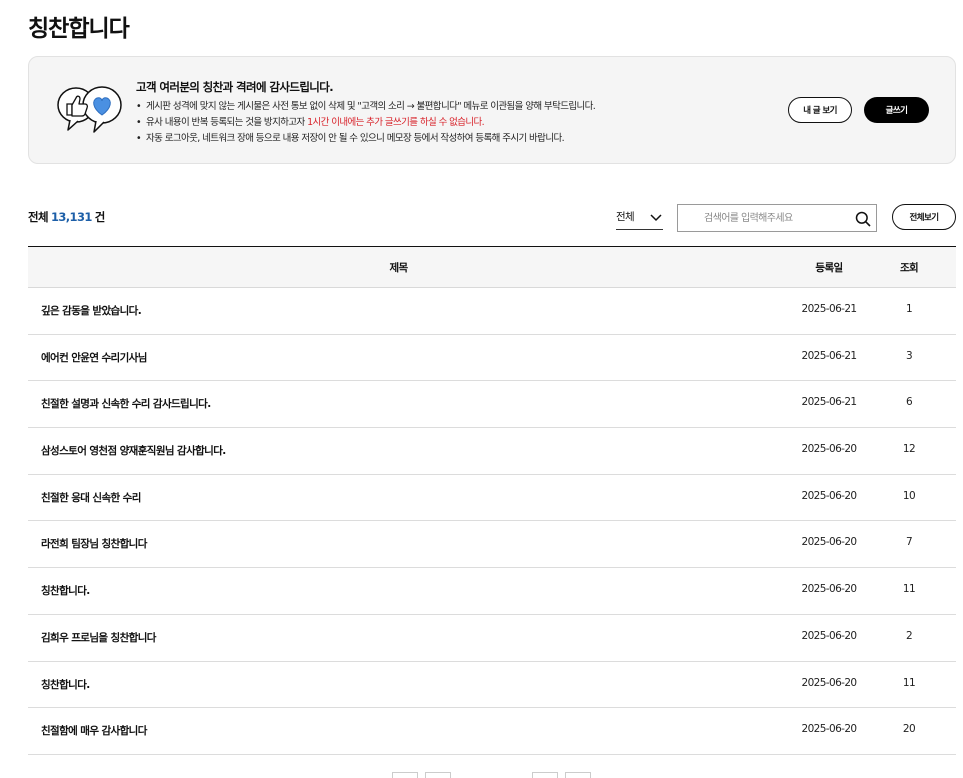 The width and height of the screenshot is (963, 778). I want to click on post-views: 2, so click(909, 635).